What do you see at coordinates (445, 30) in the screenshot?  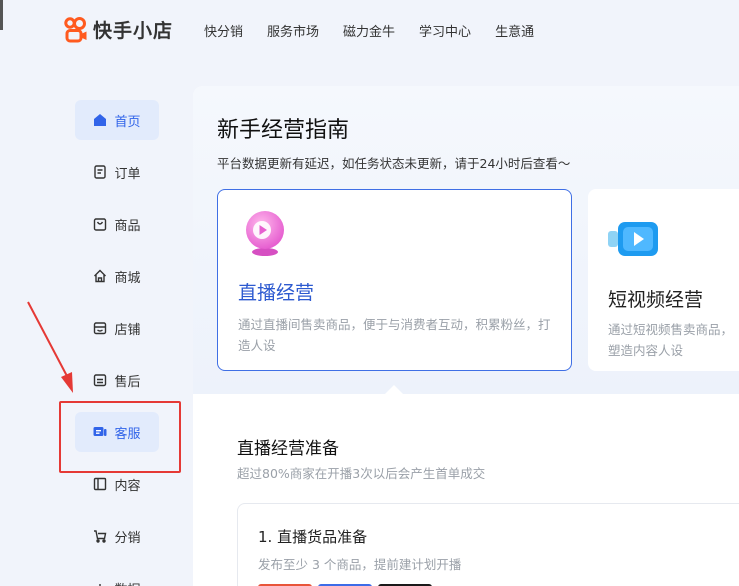 I see `topnav-learning-center: 学习中心` at bounding box center [445, 30].